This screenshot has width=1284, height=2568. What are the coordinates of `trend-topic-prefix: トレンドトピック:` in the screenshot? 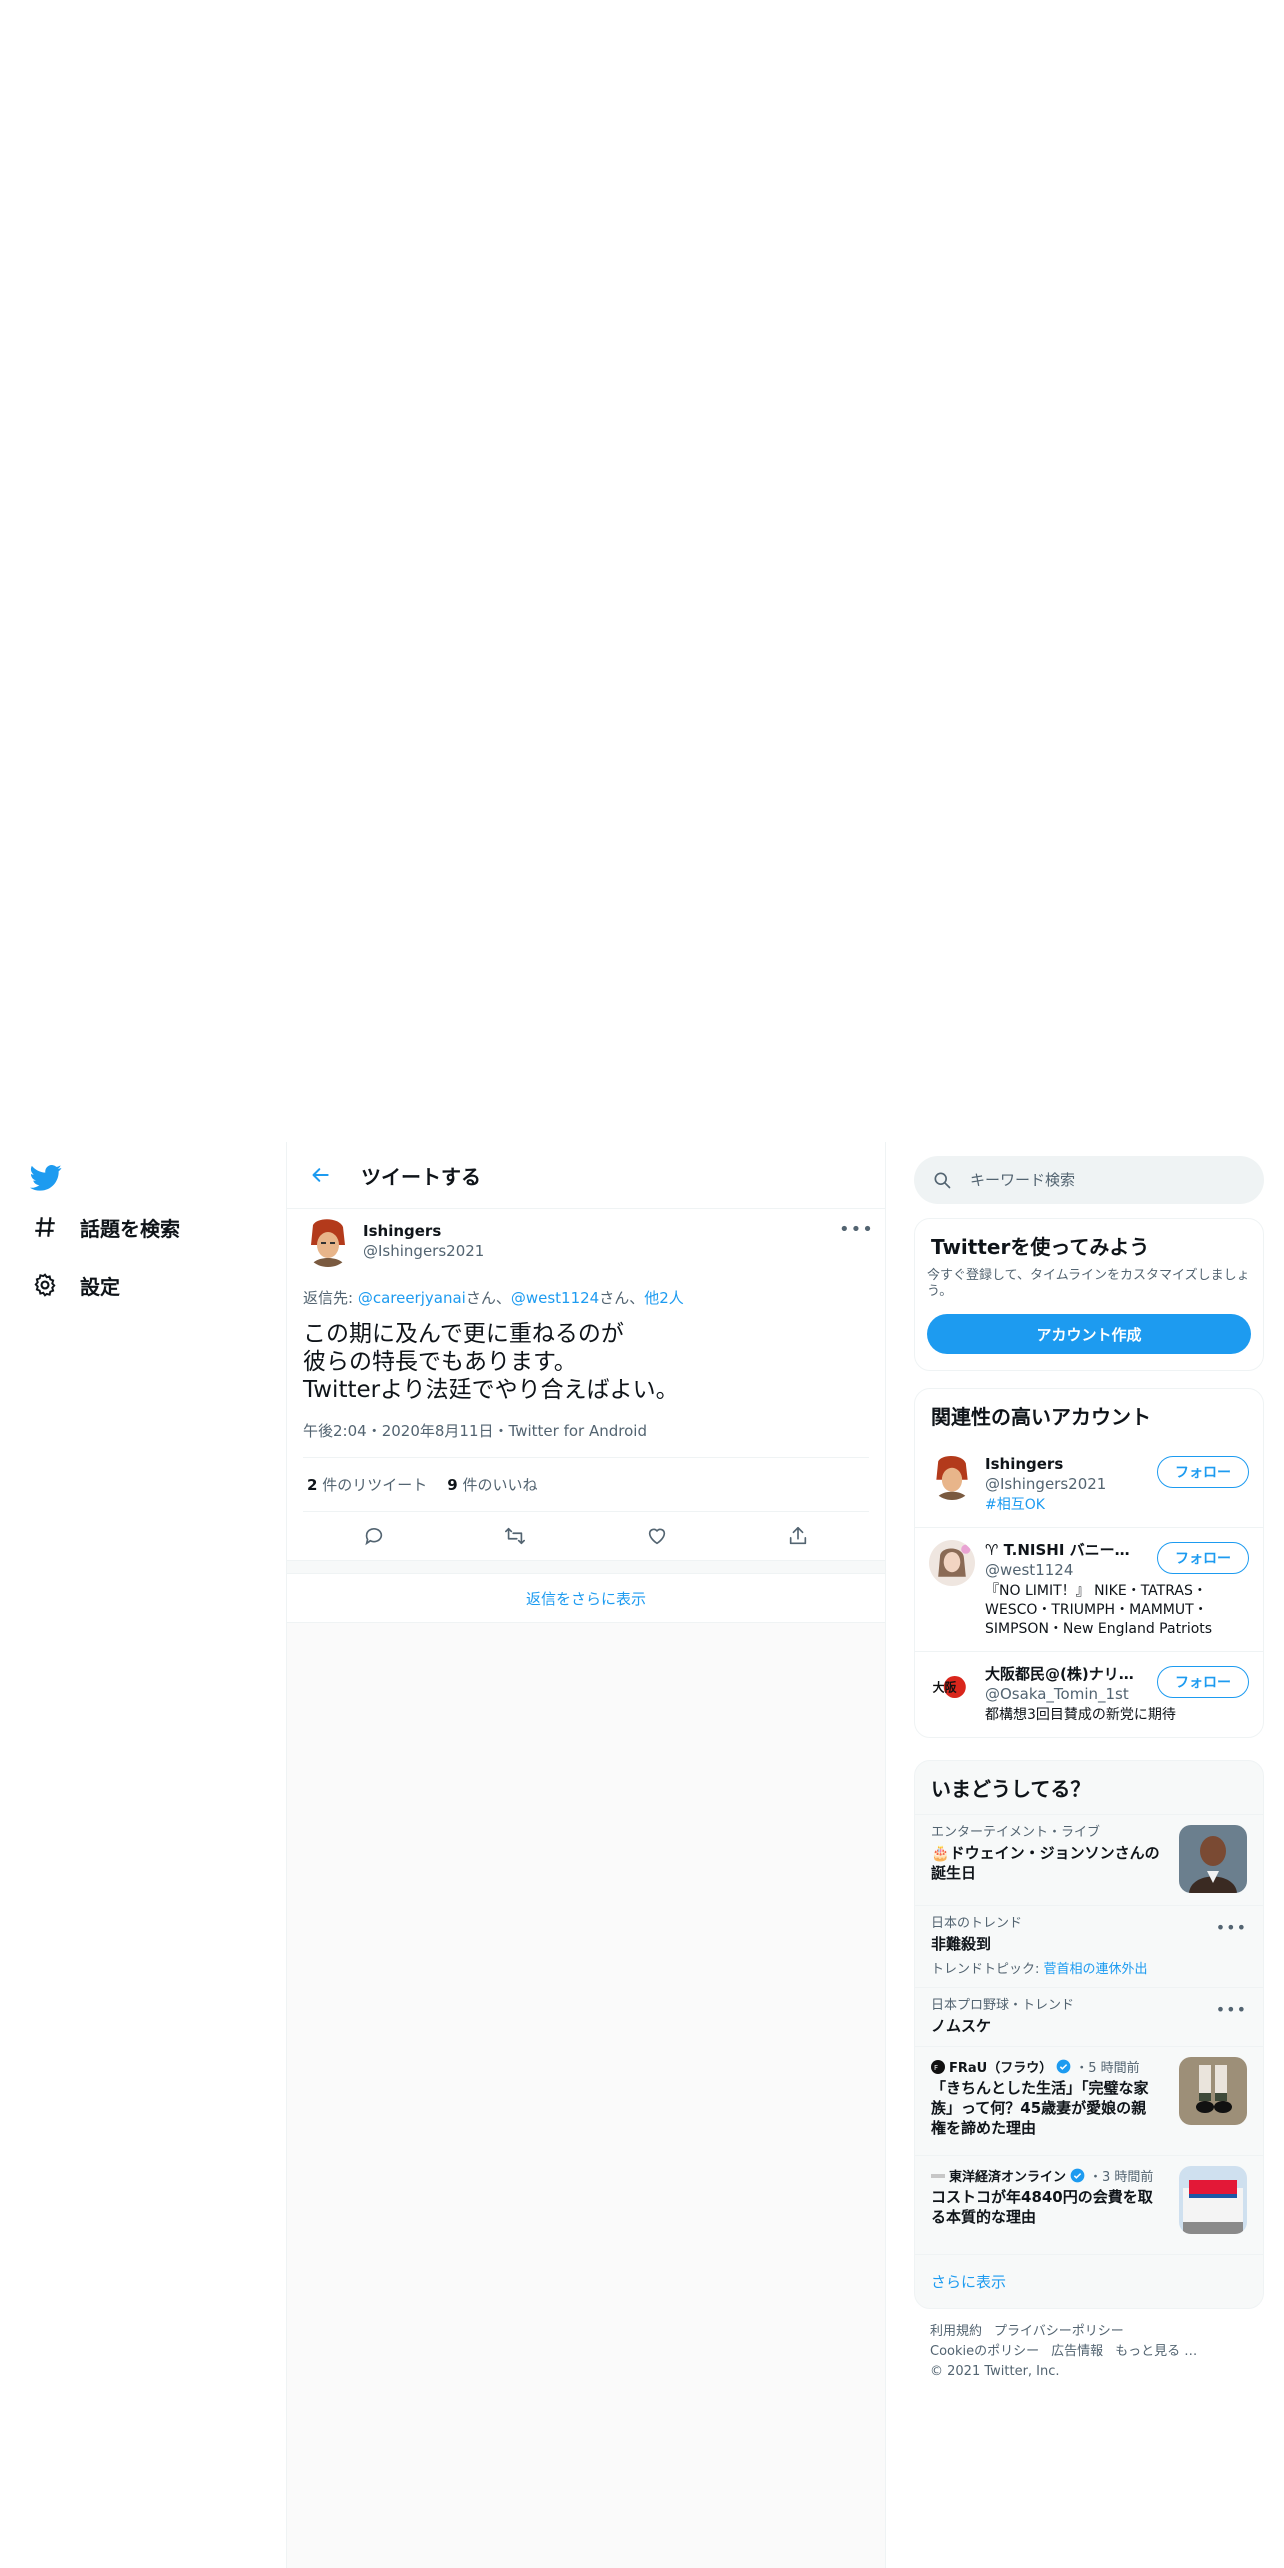 It's located at (987, 1969).